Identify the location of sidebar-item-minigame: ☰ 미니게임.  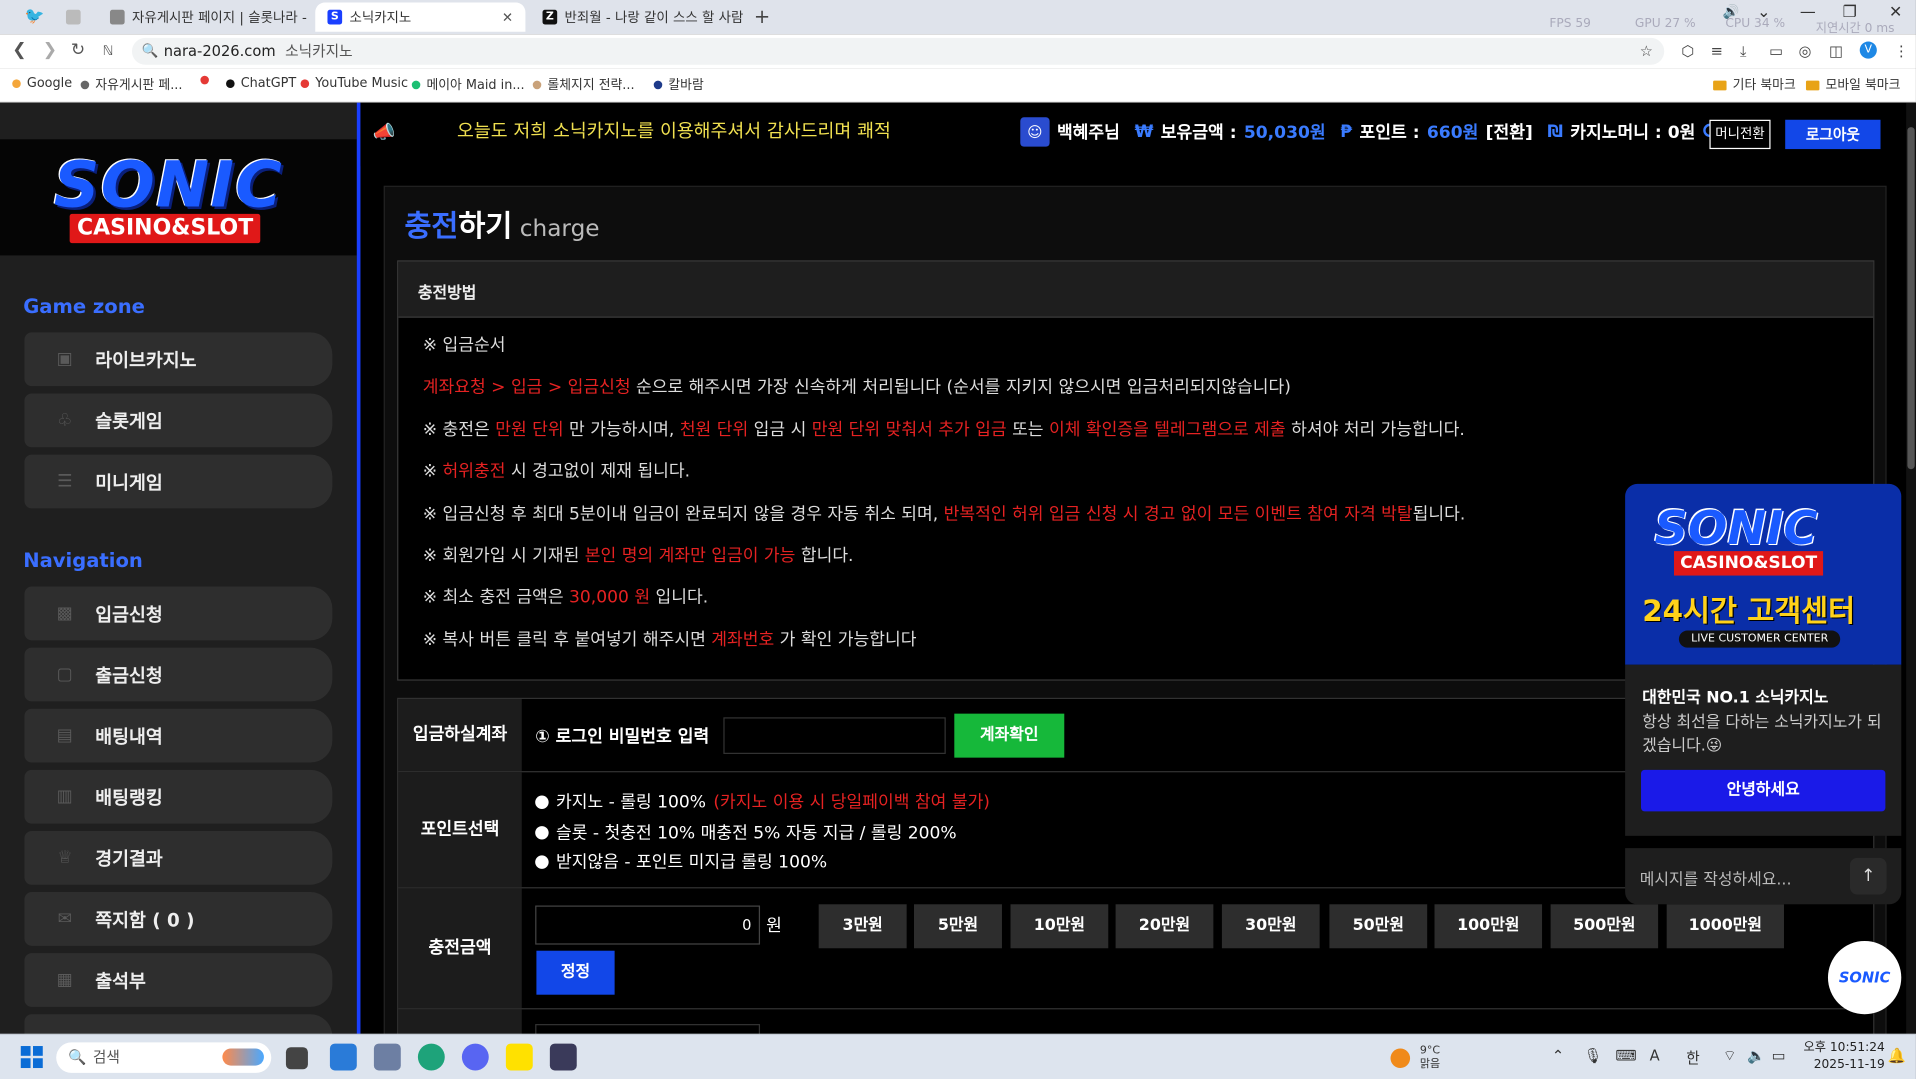
(178, 481).